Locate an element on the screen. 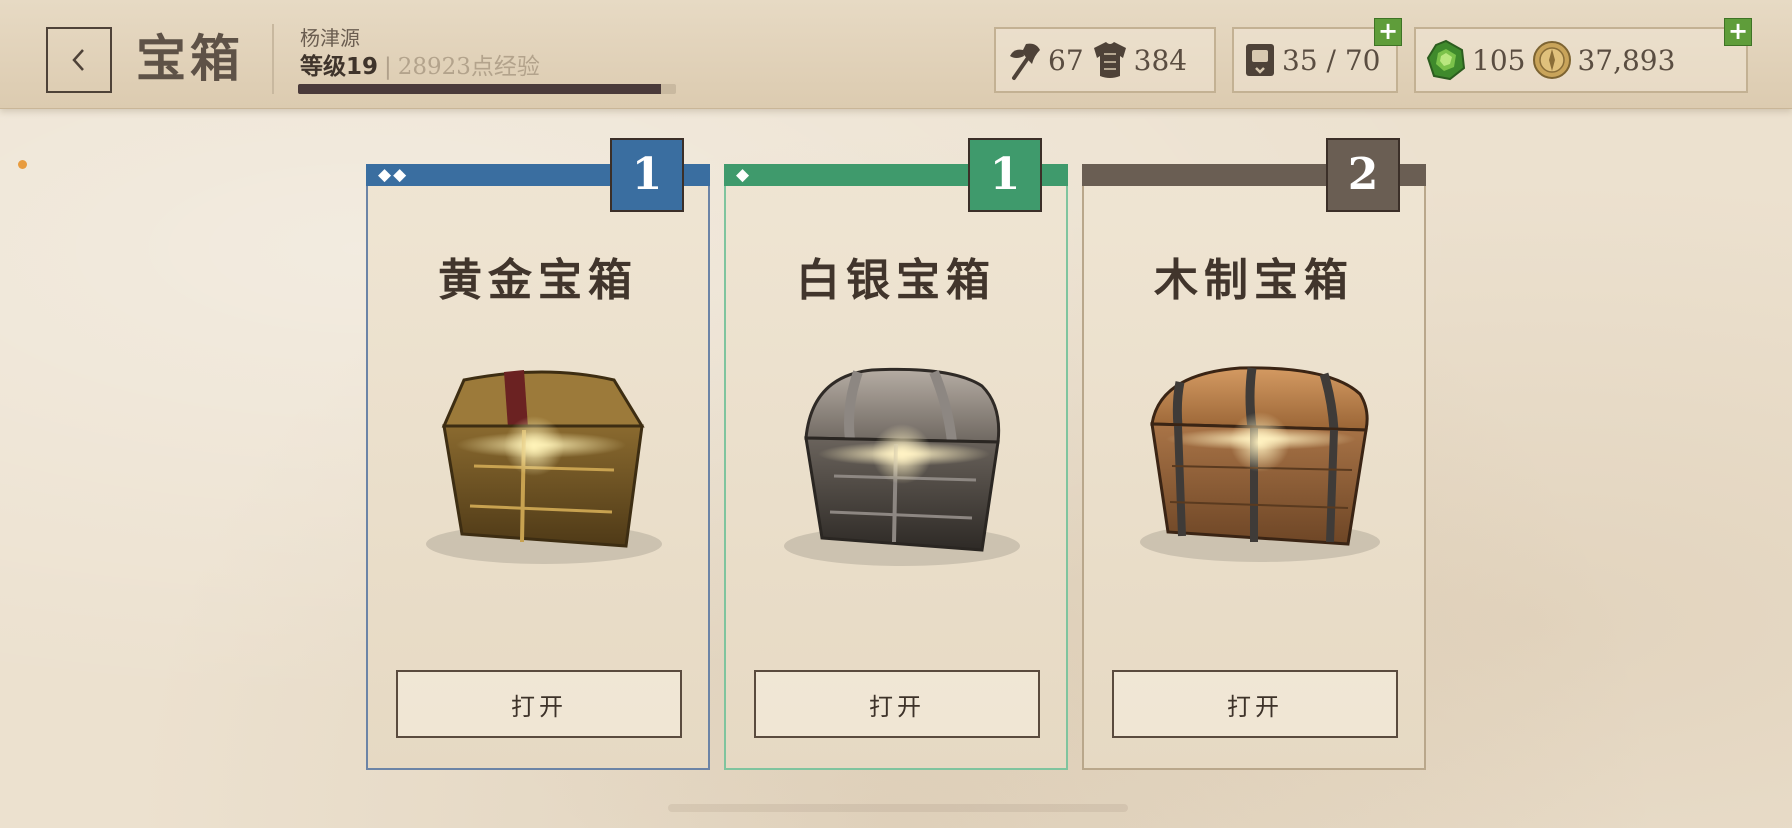 The width and height of the screenshot is (1792, 828). back-button is located at coordinates (79, 60).